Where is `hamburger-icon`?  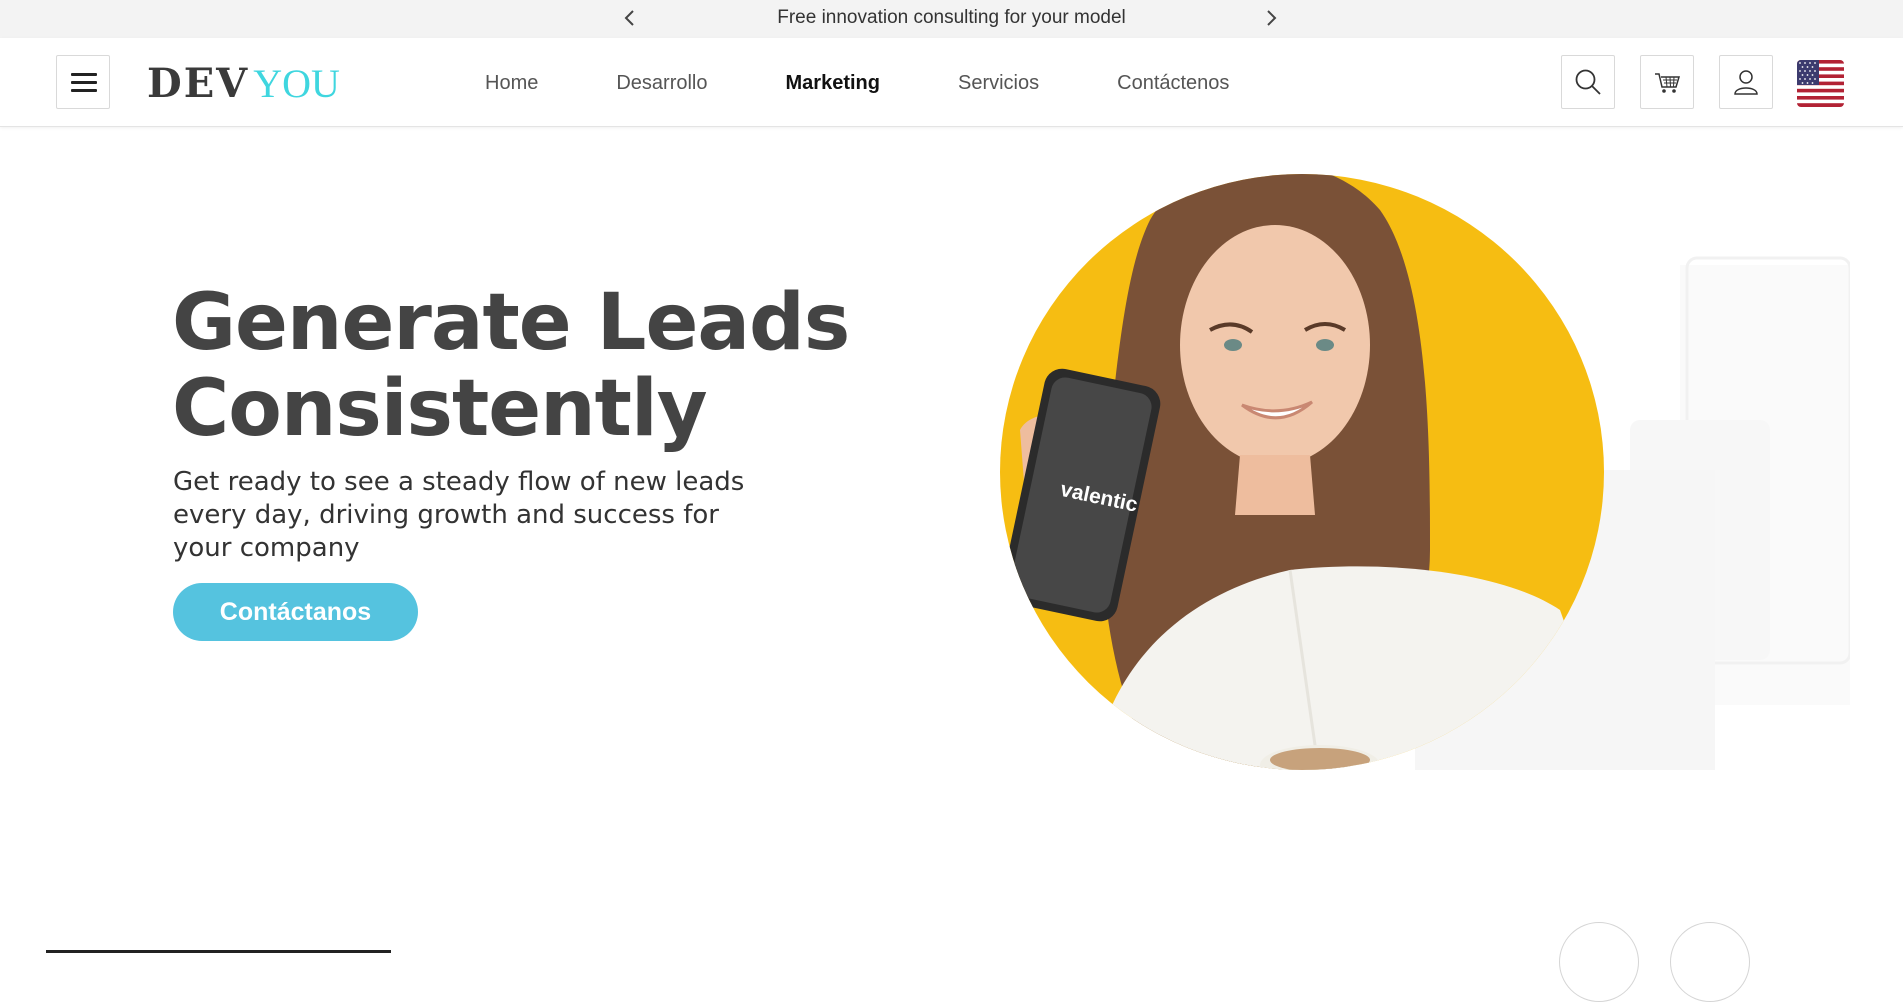 hamburger-icon is located at coordinates (84, 74).